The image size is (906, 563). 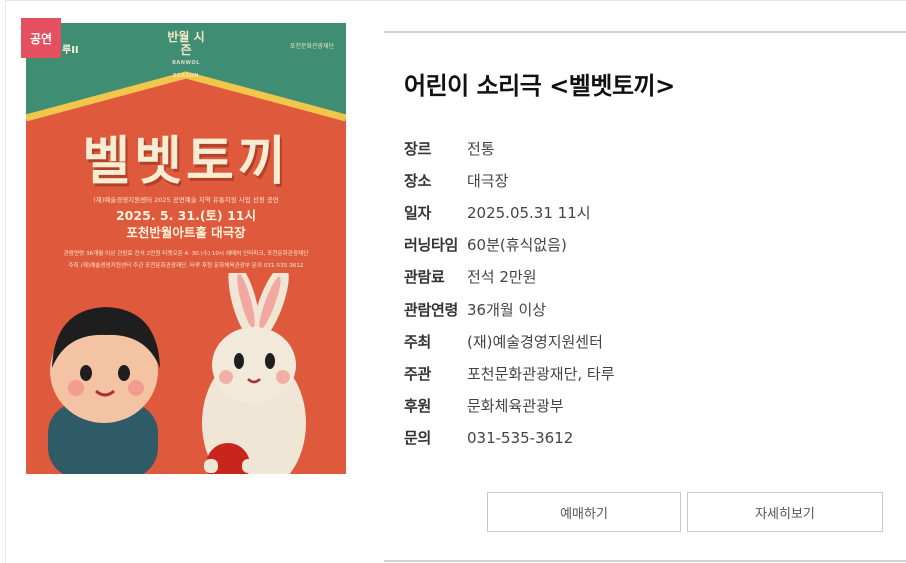 I want to click on info-row-venue: 장소 대극장, so click(x=644, y=180).